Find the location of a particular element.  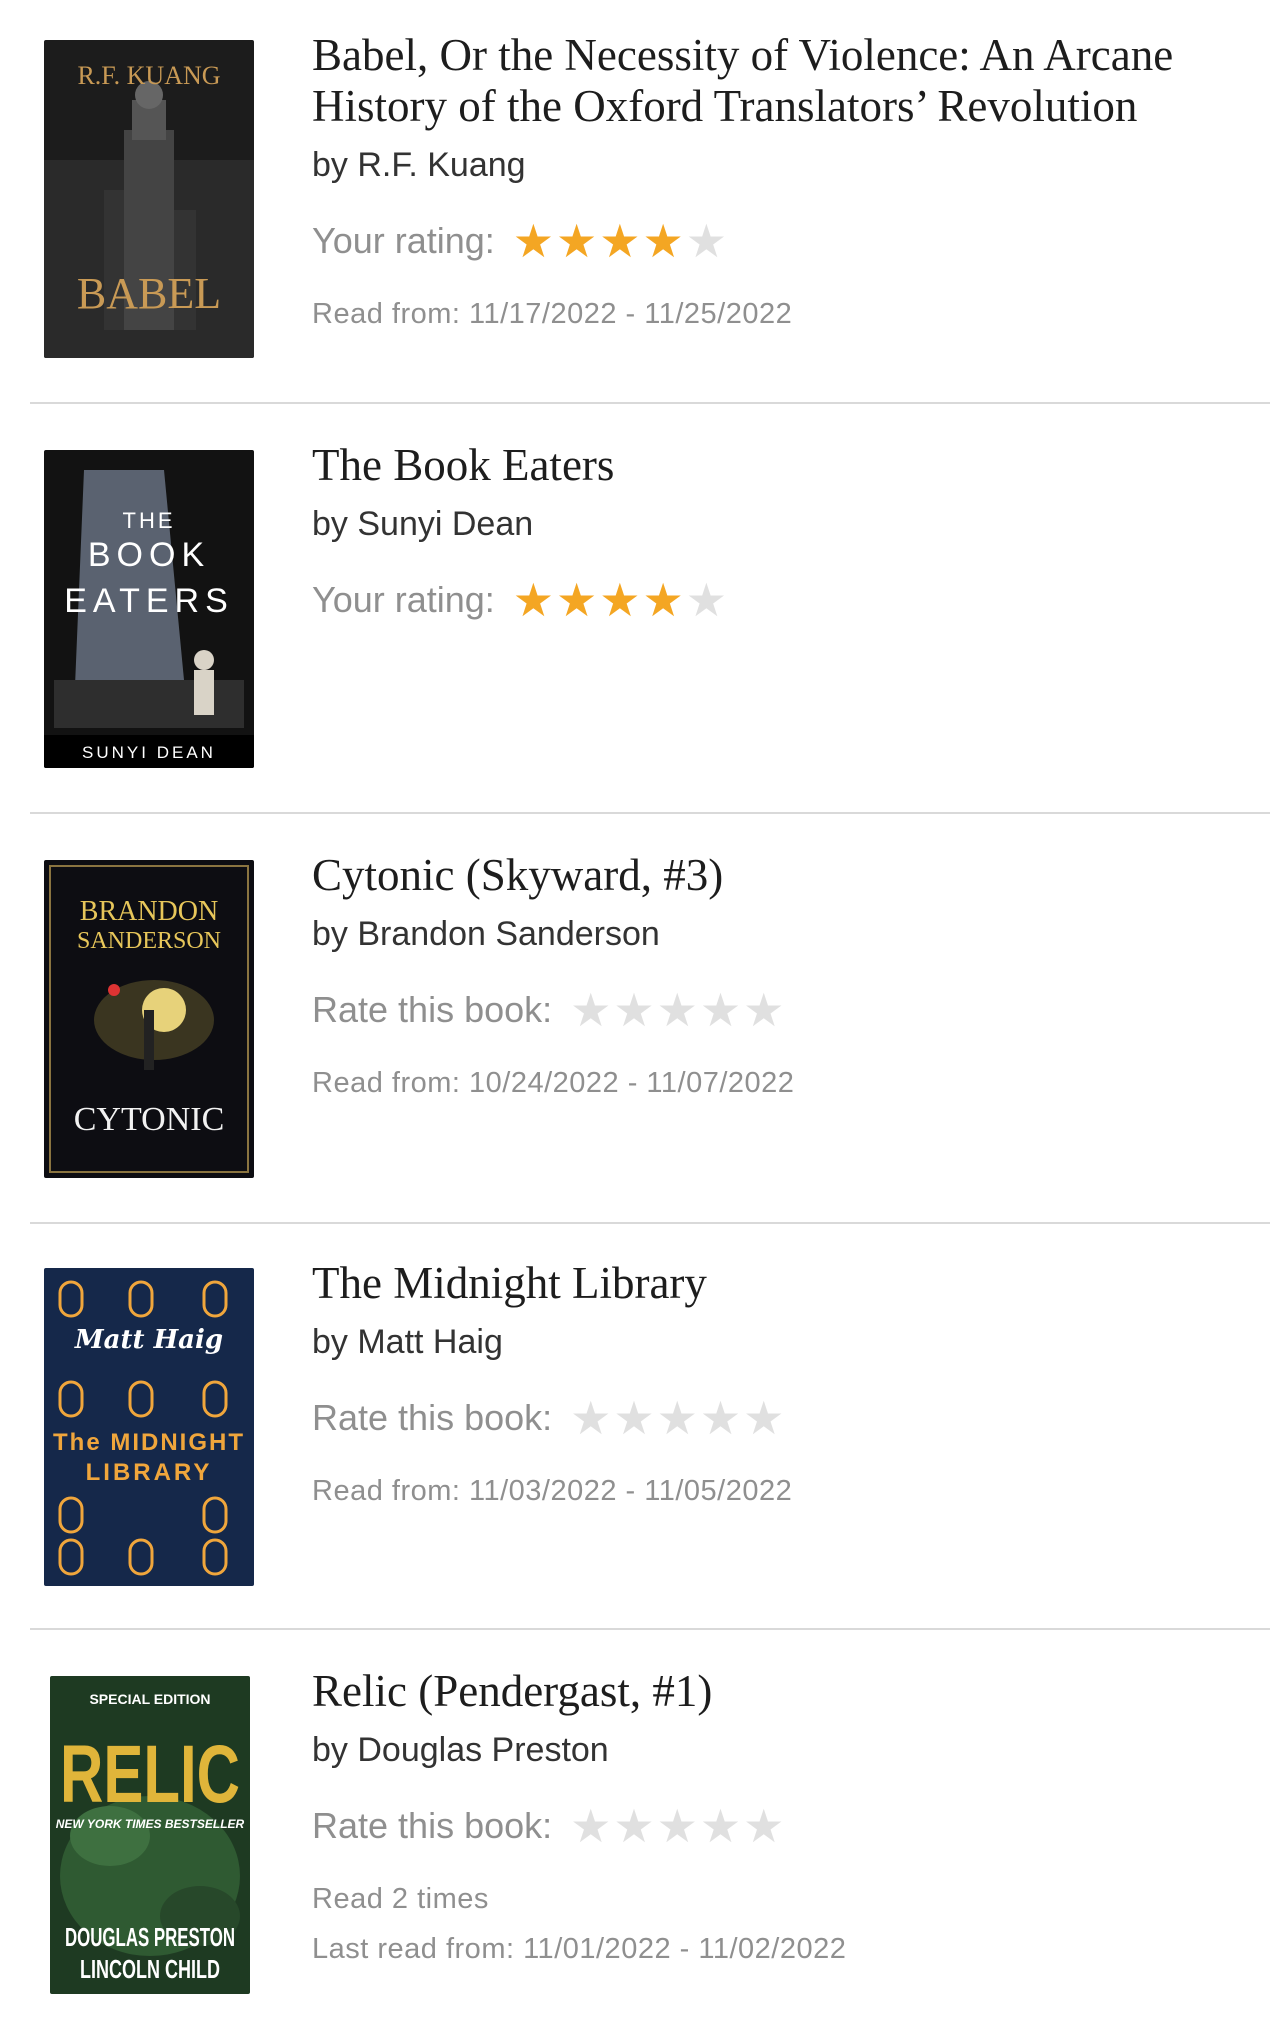

book-author: by Sunyi Dean is located at coordinates (787, 524).